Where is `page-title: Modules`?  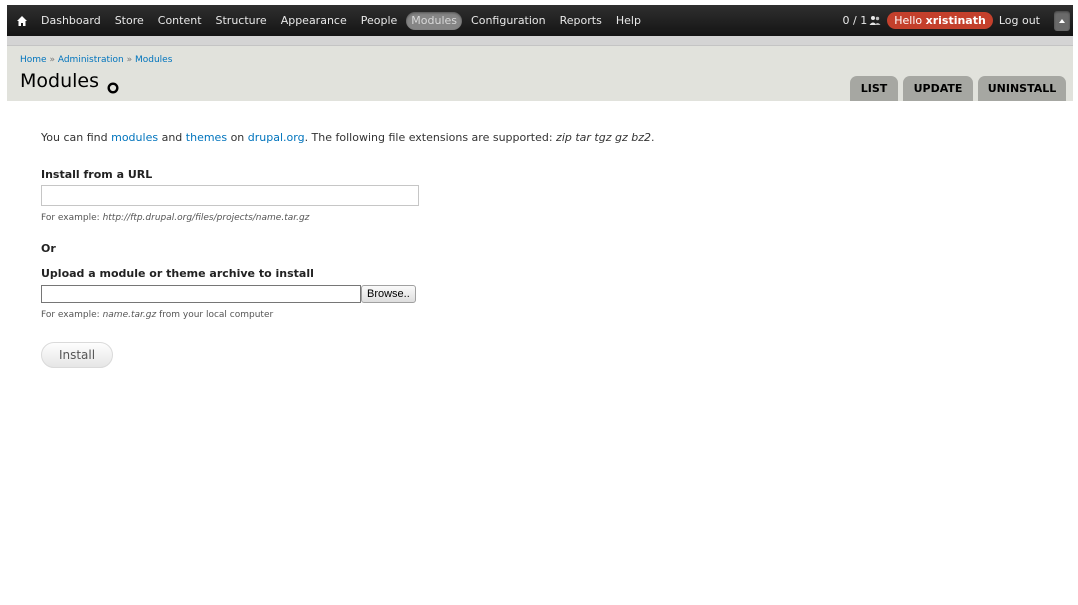 page-title: Modules is located at coordinates (69, 82).